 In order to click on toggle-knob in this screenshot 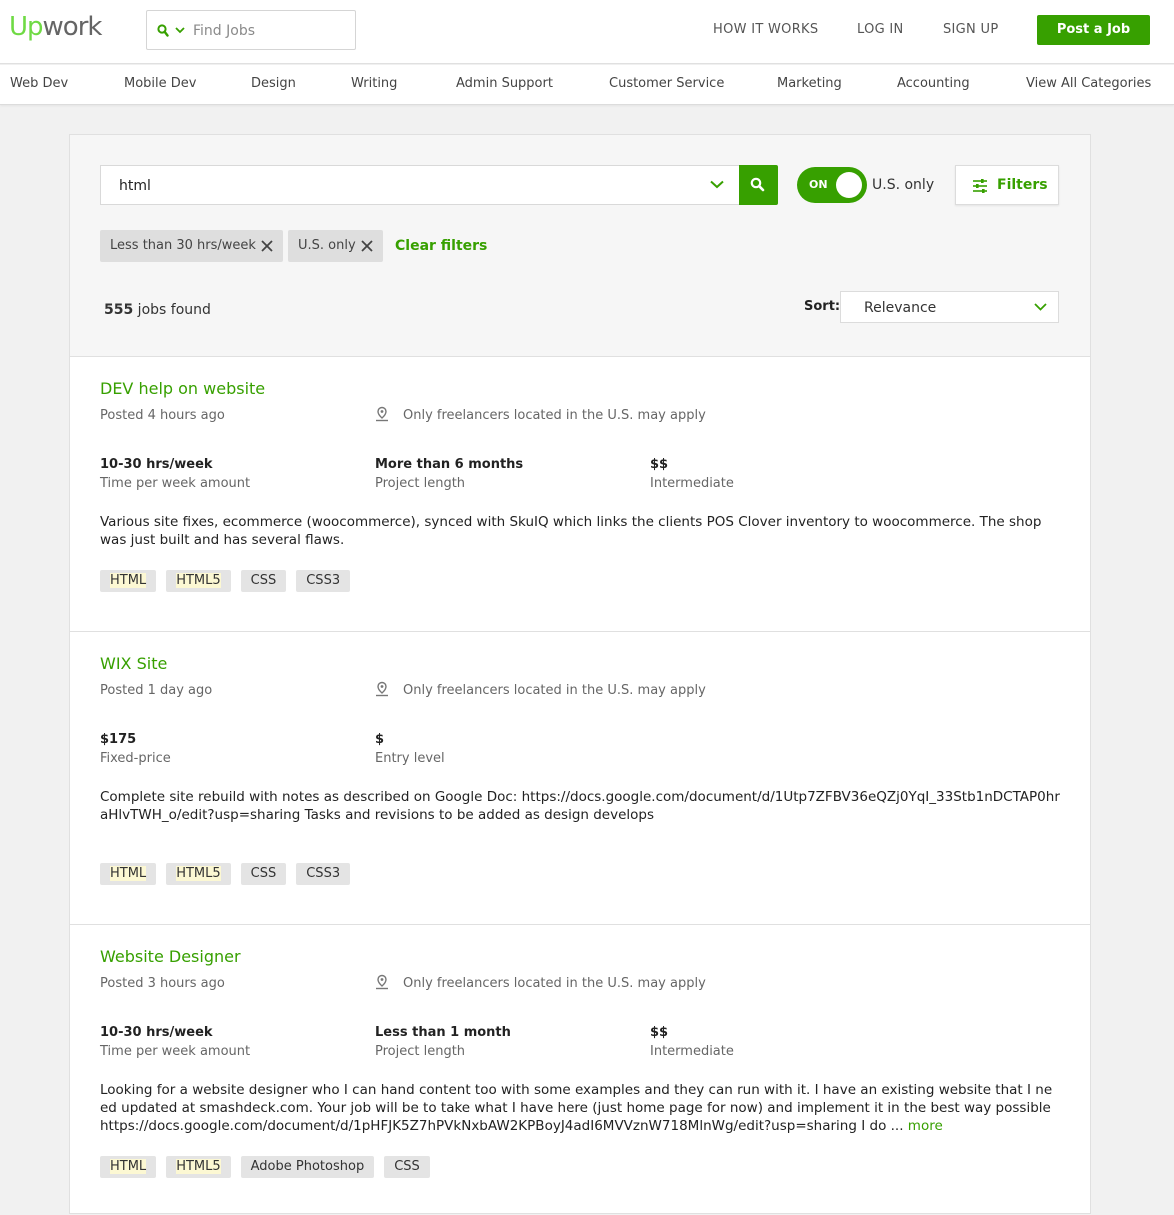, I will do `click(849, 185)`.